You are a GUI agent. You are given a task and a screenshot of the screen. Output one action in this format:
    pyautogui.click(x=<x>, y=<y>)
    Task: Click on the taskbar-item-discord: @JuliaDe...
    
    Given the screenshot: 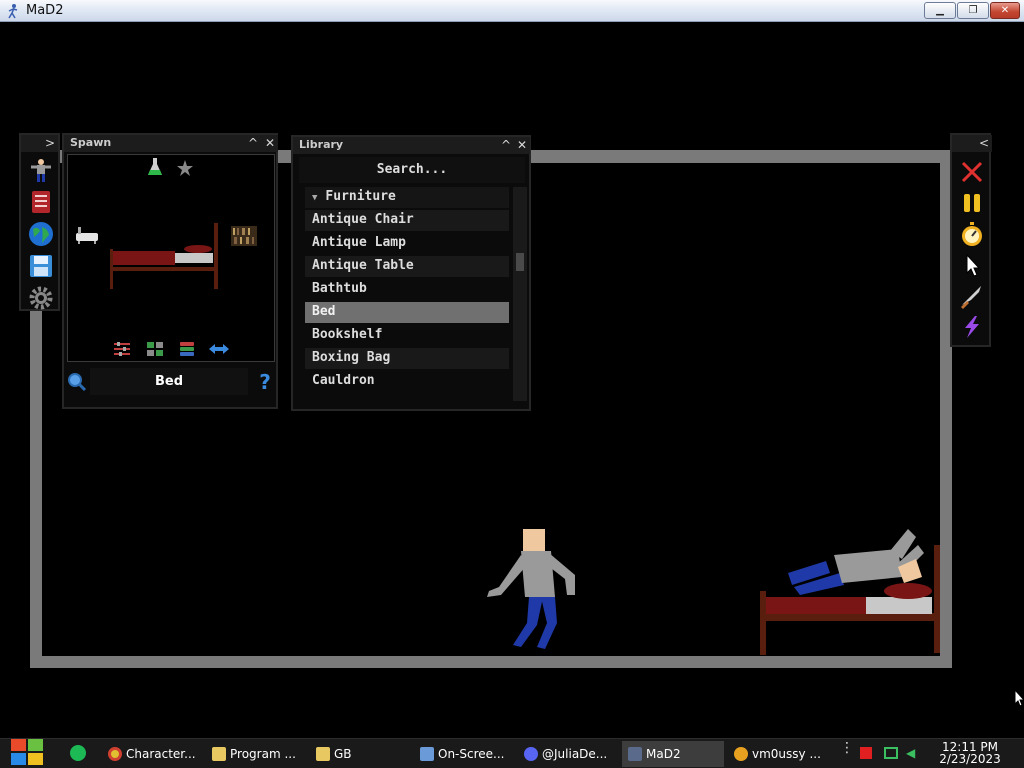 What is the action you would take?
    pyautogui.click(x=568, y=754)
    